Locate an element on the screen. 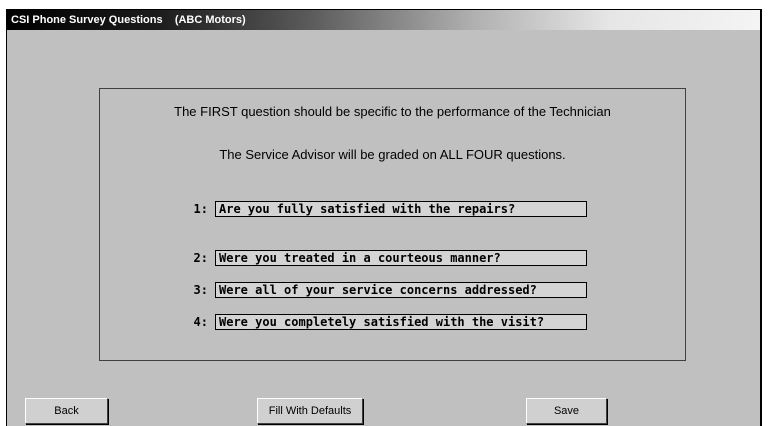 This screenshot has width=768, height=426. question-number-1: 1: is located at coordinates (200, 209).